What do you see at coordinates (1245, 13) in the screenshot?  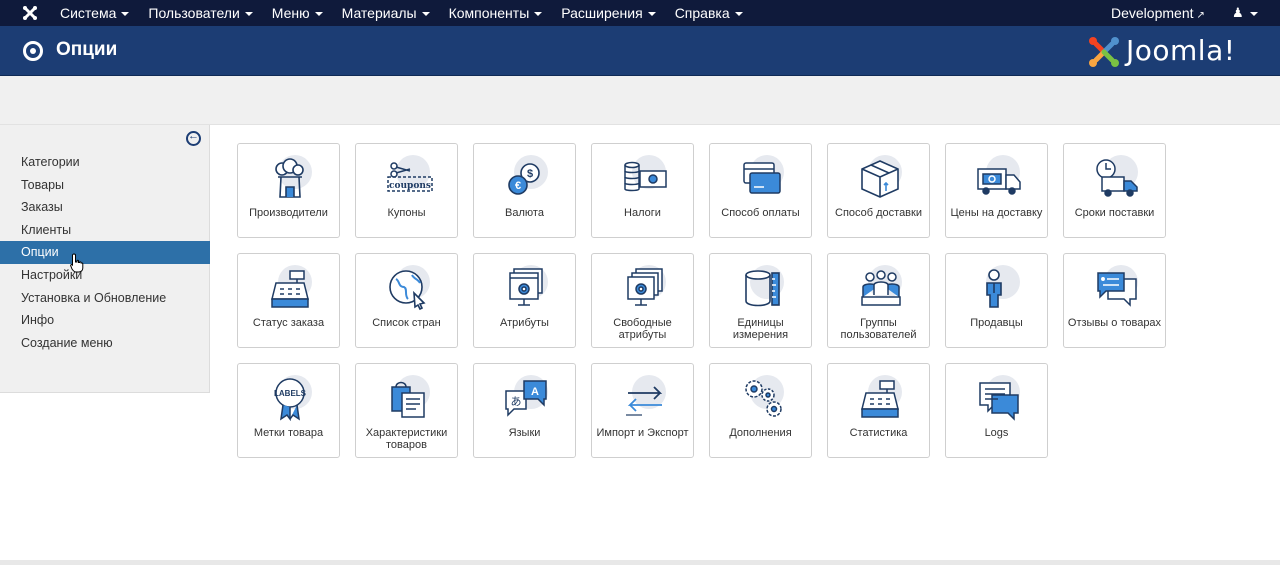 I see `user-menu: ♟` at bounding box center [1245, 13].